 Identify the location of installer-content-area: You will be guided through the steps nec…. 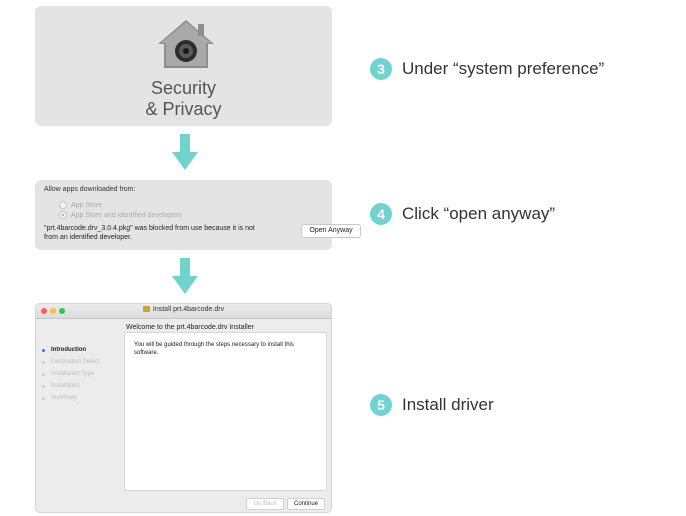
(225, 411).